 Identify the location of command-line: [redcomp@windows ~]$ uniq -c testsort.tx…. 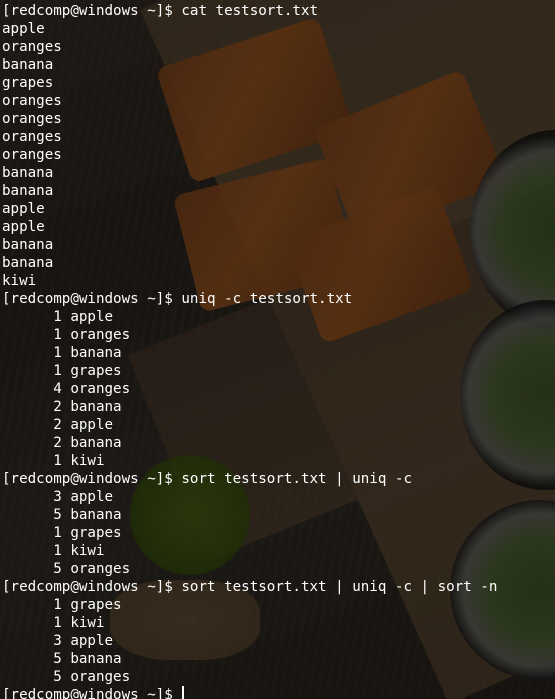
(278, 299).